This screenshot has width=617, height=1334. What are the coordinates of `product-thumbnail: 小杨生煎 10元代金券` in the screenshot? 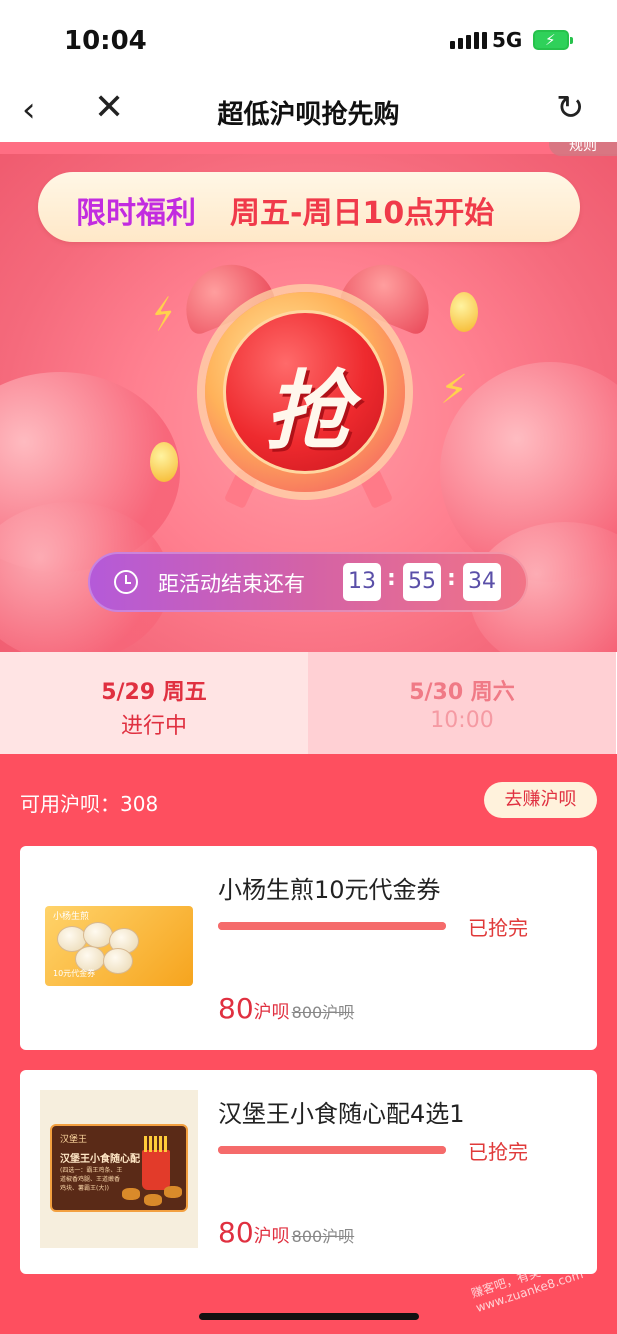 It's located at (119, 945).